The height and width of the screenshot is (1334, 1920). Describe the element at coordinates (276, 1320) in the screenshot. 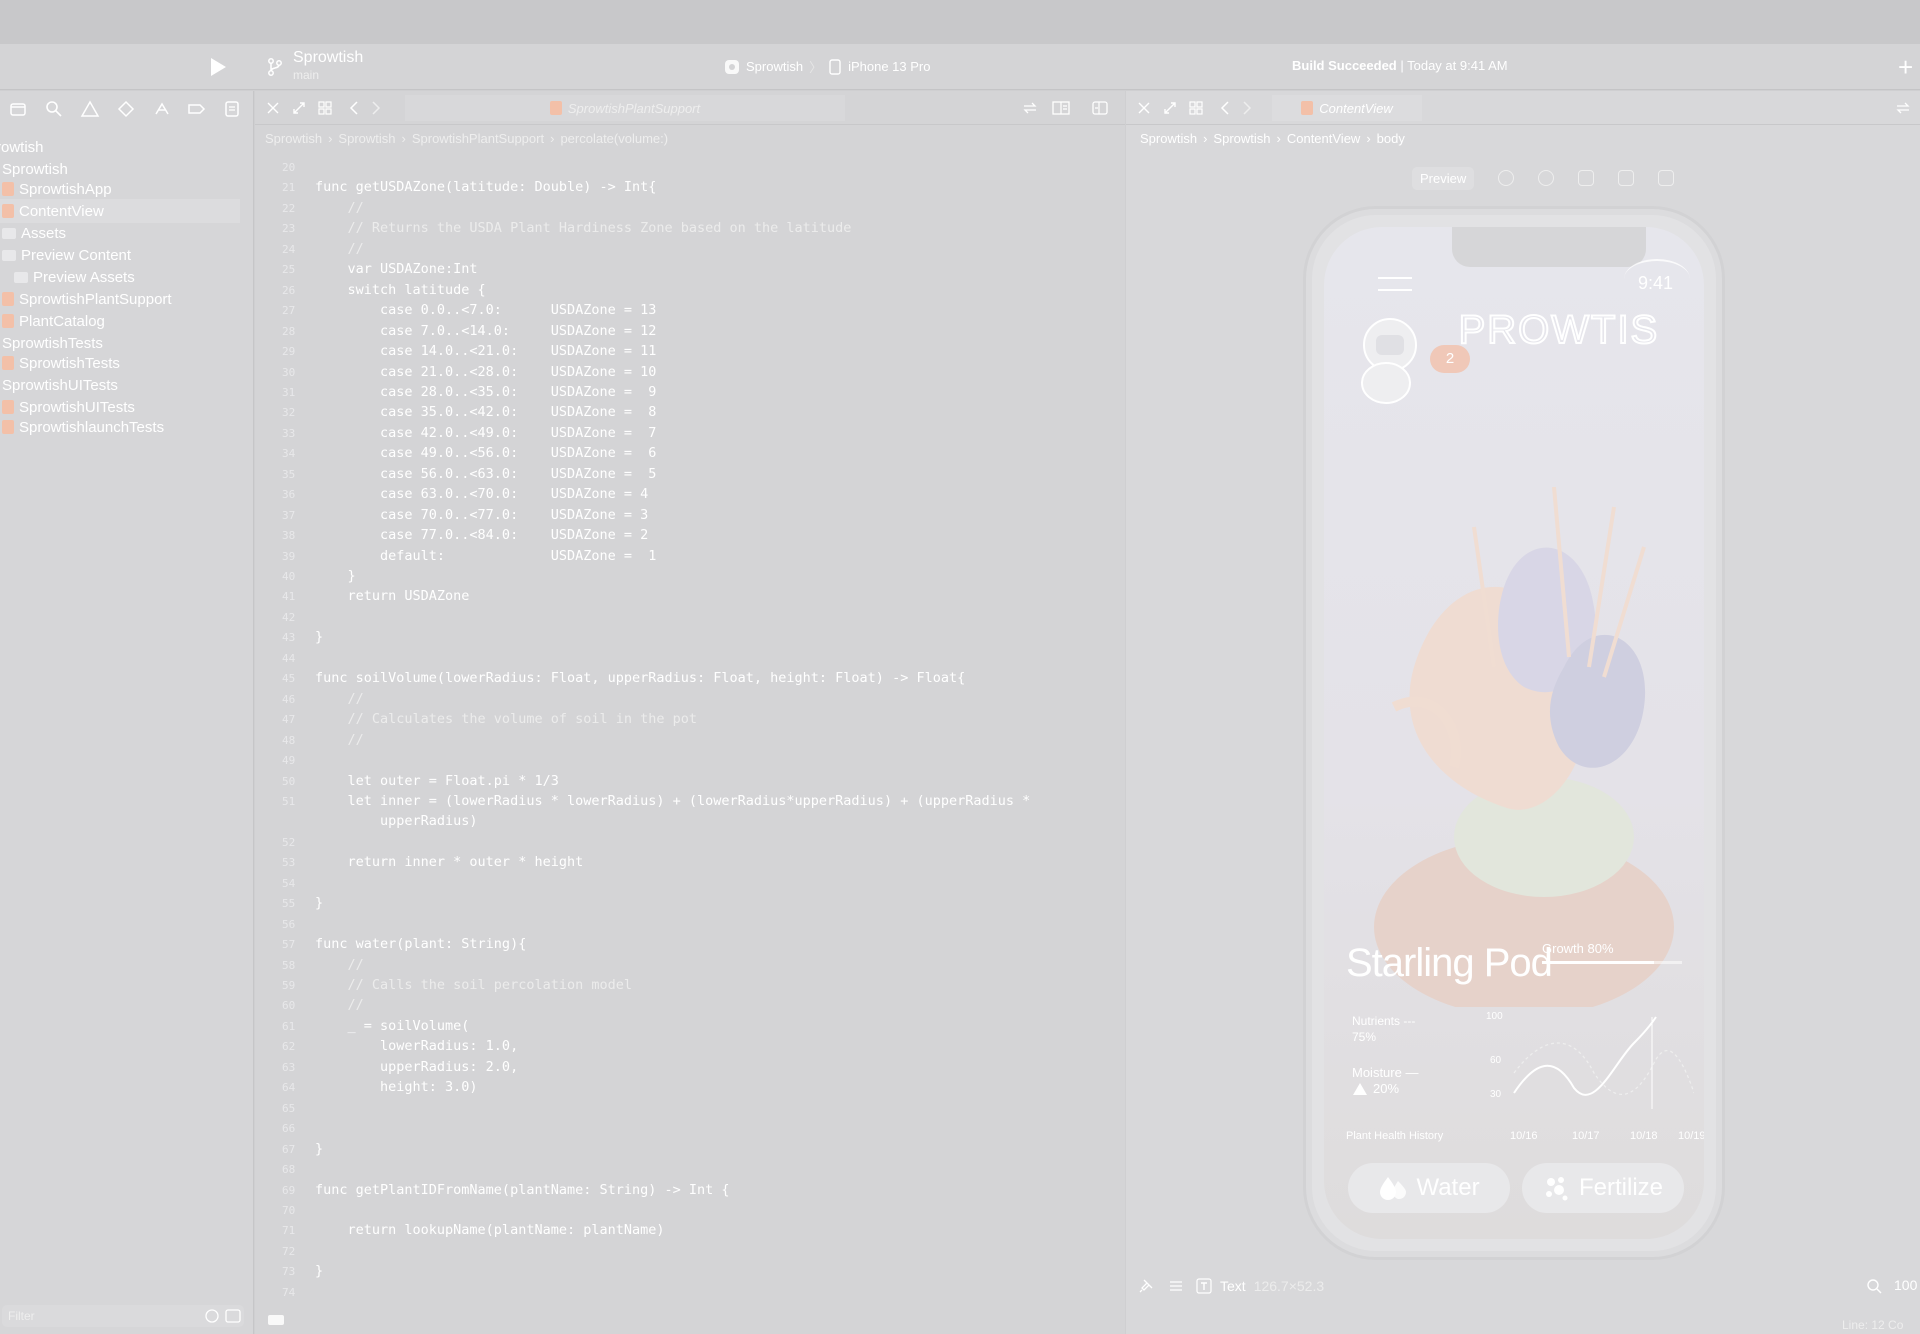

I see `debug-area-toggle-icon` at that location.